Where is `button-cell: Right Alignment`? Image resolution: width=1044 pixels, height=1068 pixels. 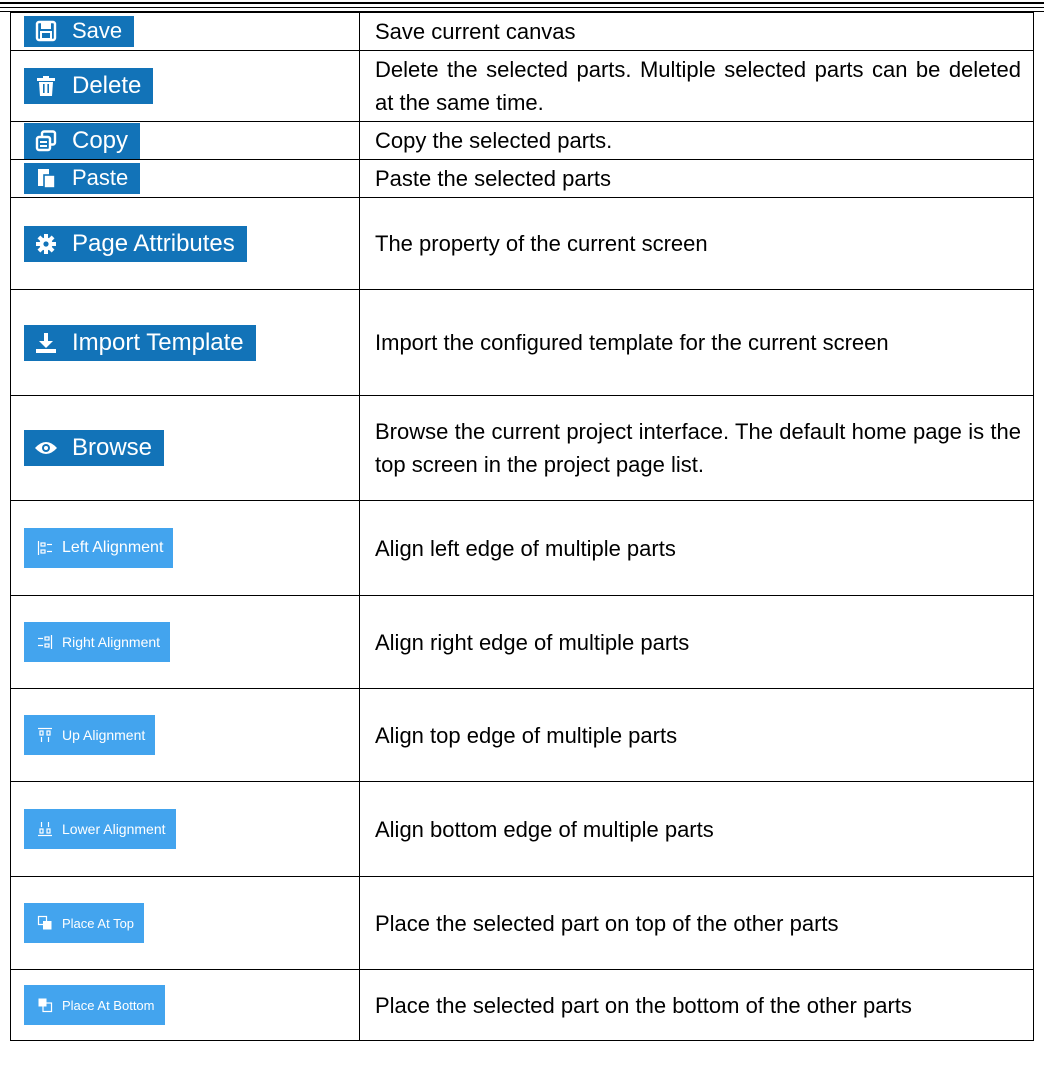 button-cell: Right Alignment is located at coordinates (185, 642).